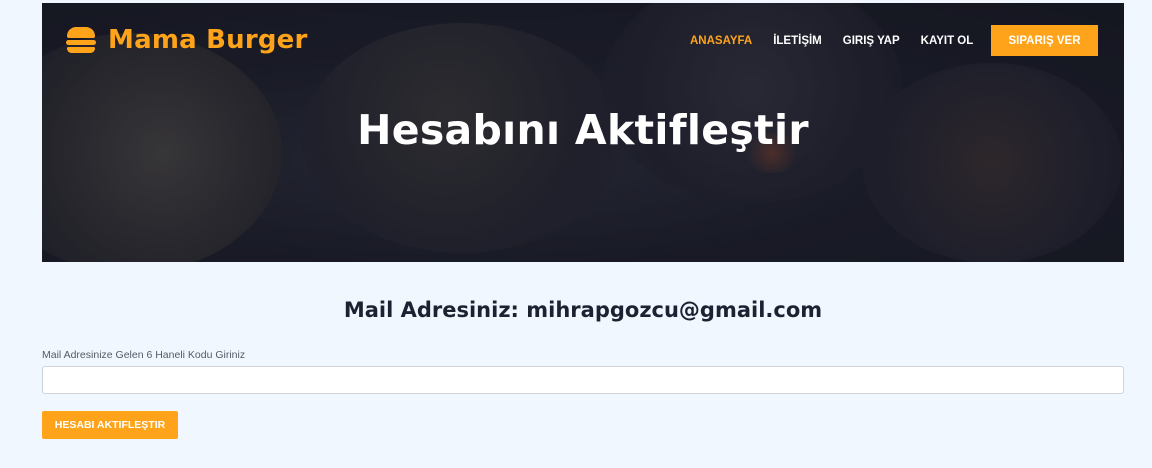 This screenshot has height=468, width=1152. I want to click on brand-logo-link: Mama Burger, so click(187, 40).